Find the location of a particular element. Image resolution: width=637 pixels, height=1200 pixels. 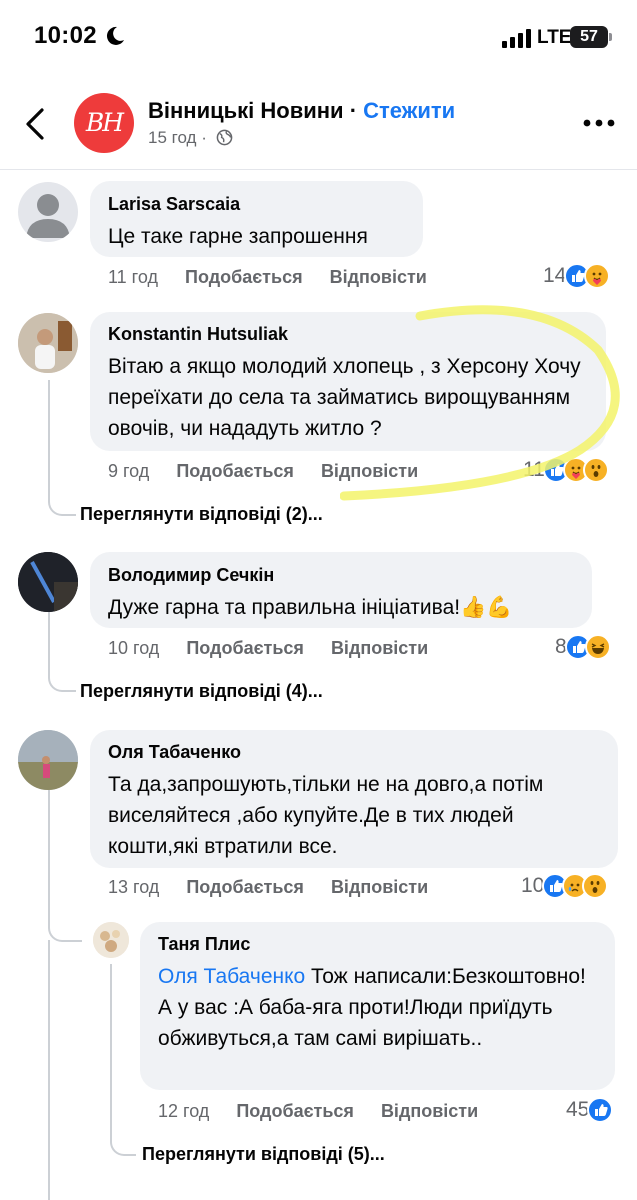

comment-author: Оля Табаченко is located at coordinates (354, 752).